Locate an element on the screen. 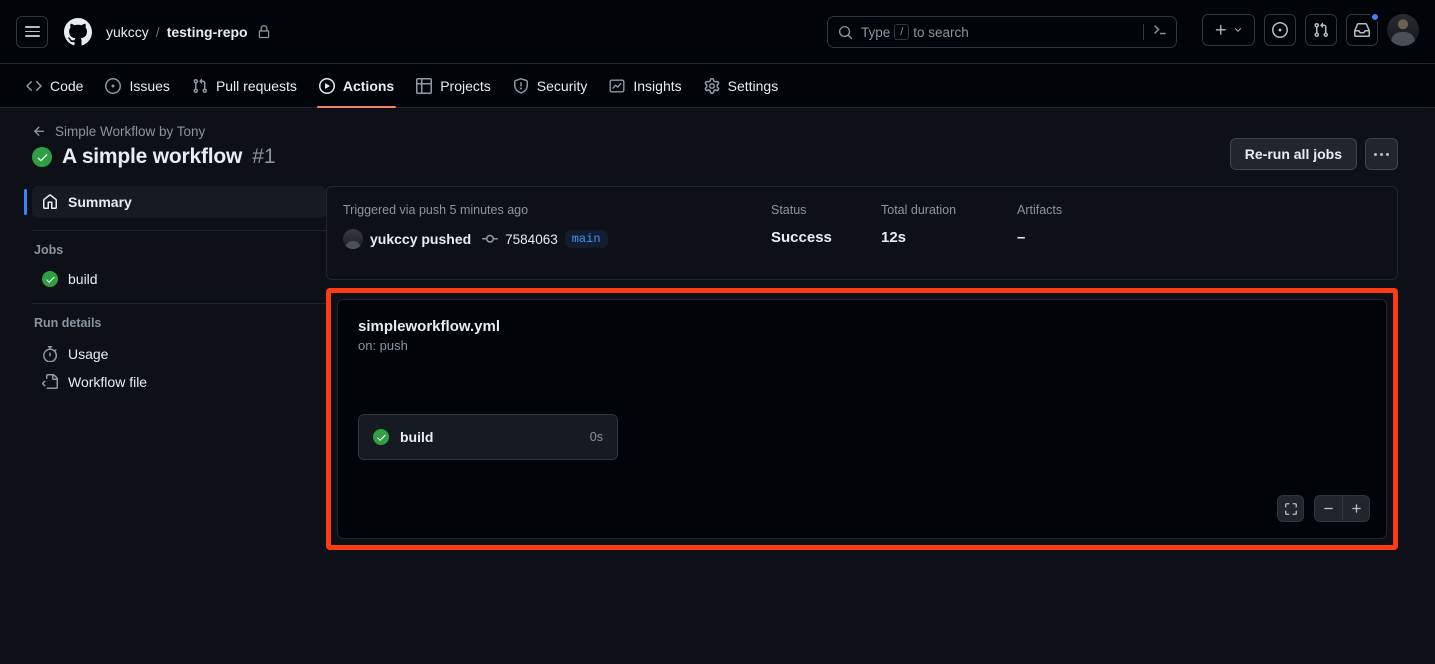 The width and height of the screenshot is (1435, 664). avatar is located at coordinates (1403, 30).